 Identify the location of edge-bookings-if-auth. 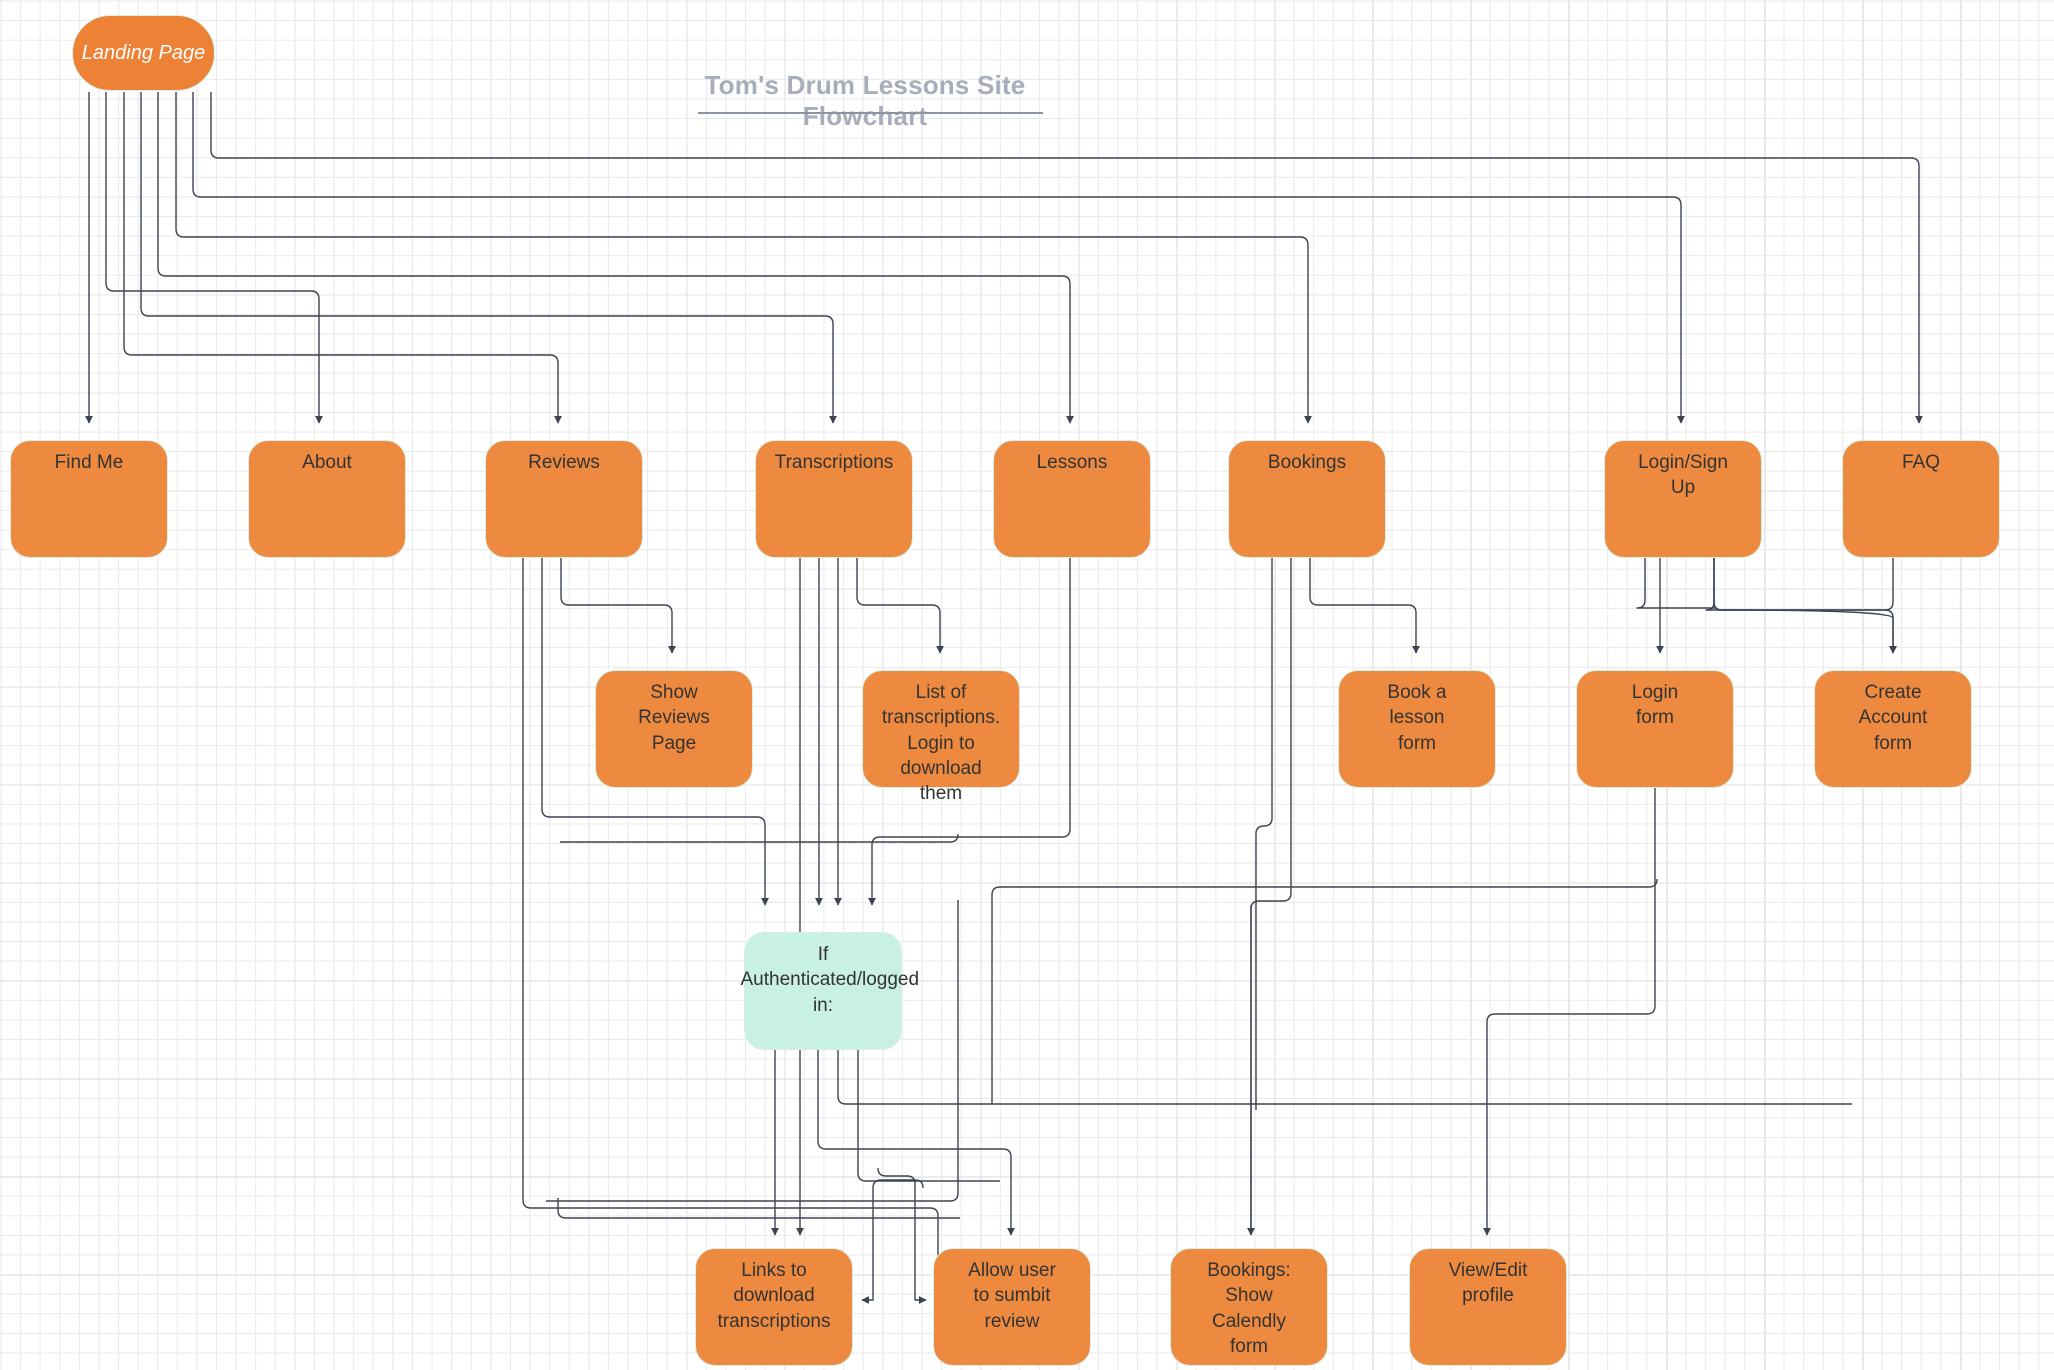
(1269, 897).